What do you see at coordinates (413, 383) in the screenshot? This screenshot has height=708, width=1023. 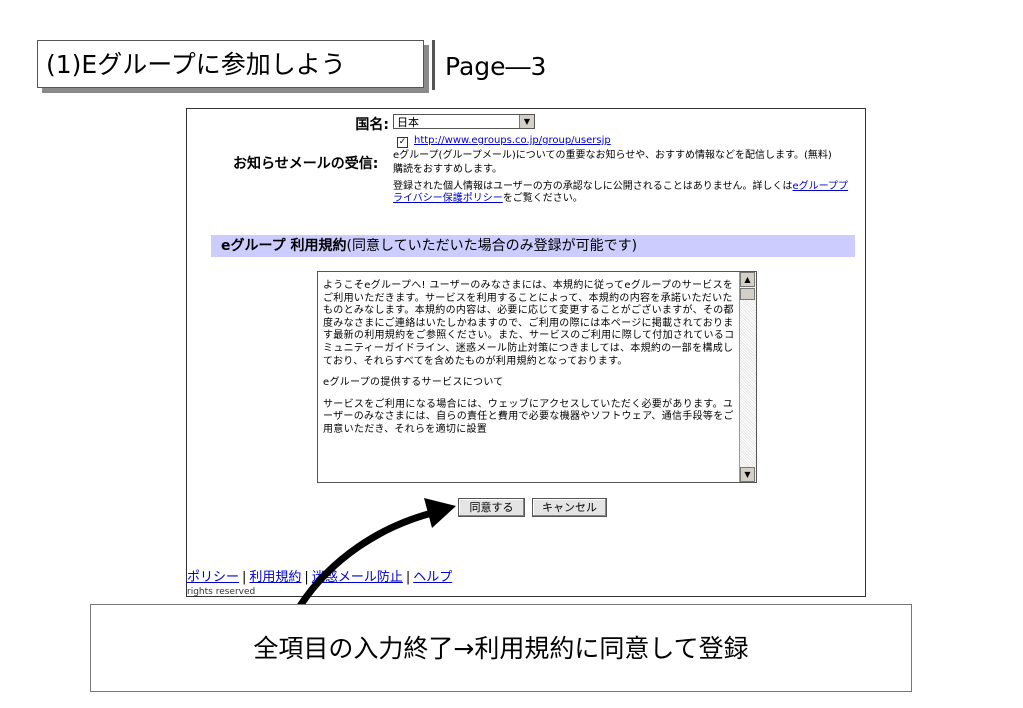 I see `terms-paragraph: eグループの提供するサービスについて` at bounding box center [413, 383].